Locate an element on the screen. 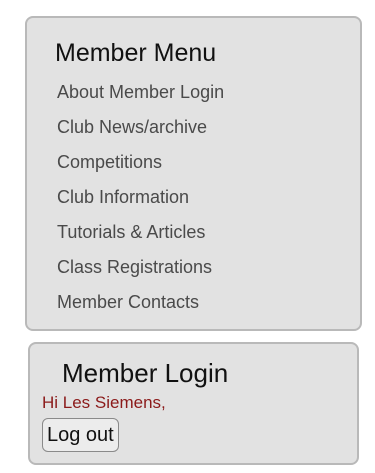 The height and width of the screenshot is (473, 375). menu-item-club-information: Club Information is located at coordinates (140, 202).